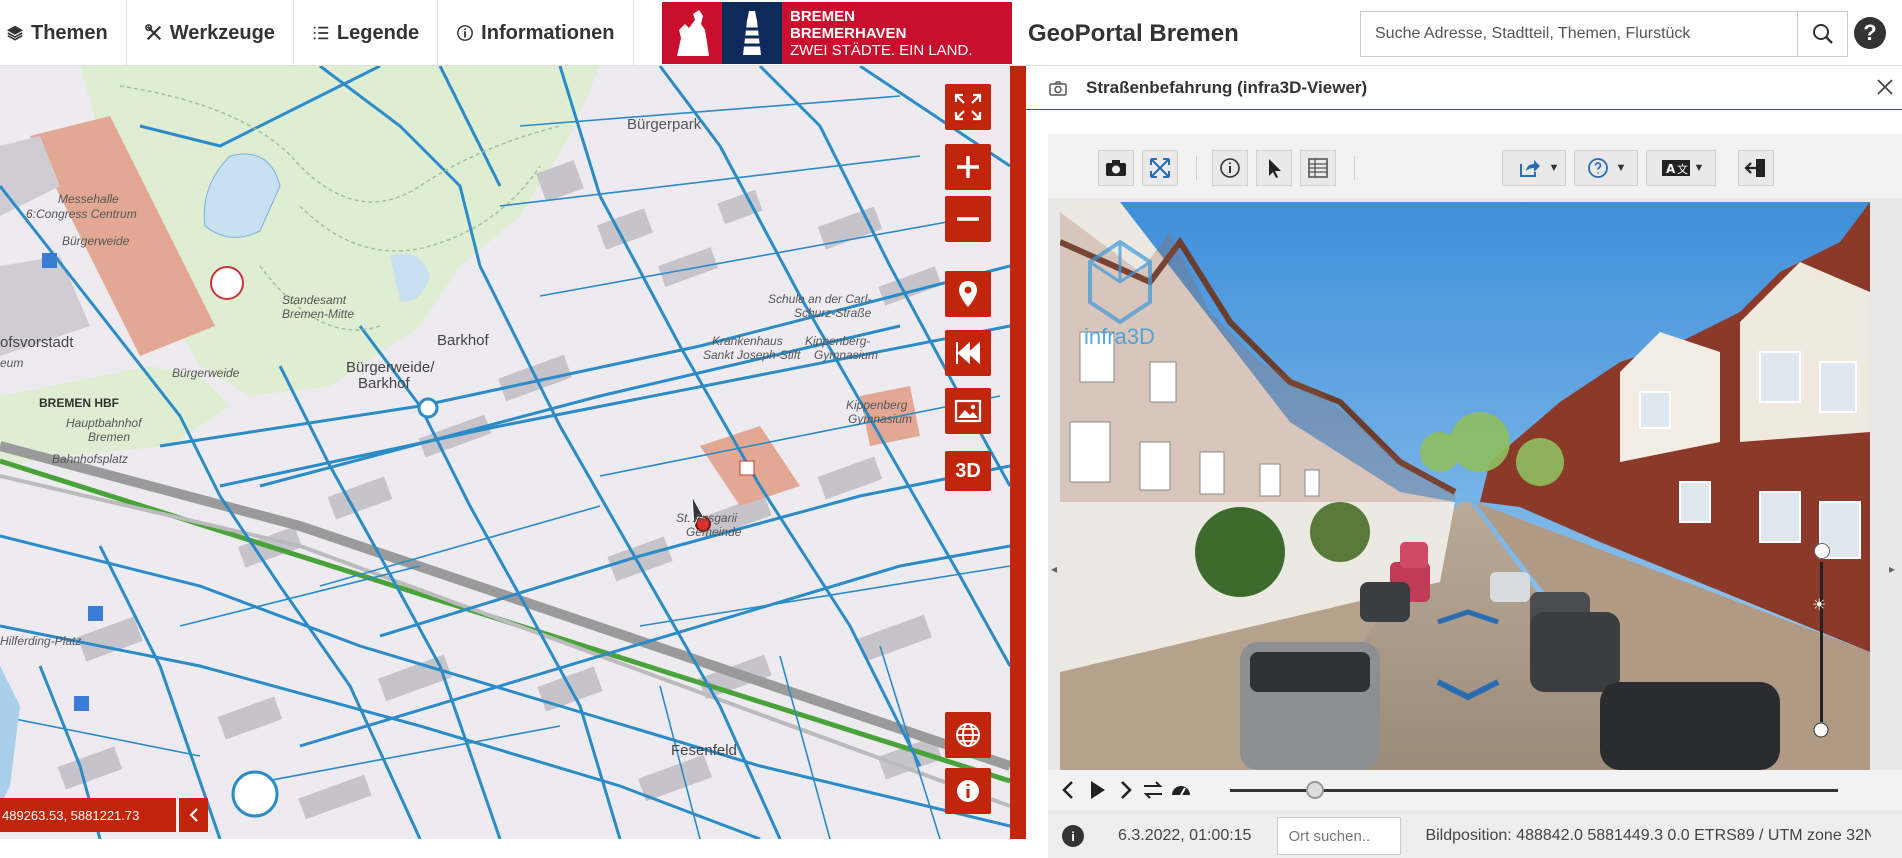 Image resolution: width=1902 pixels, height=858 pixels. I want to click on map-label-schule: Schule an der Carl-, so click(820, 299).